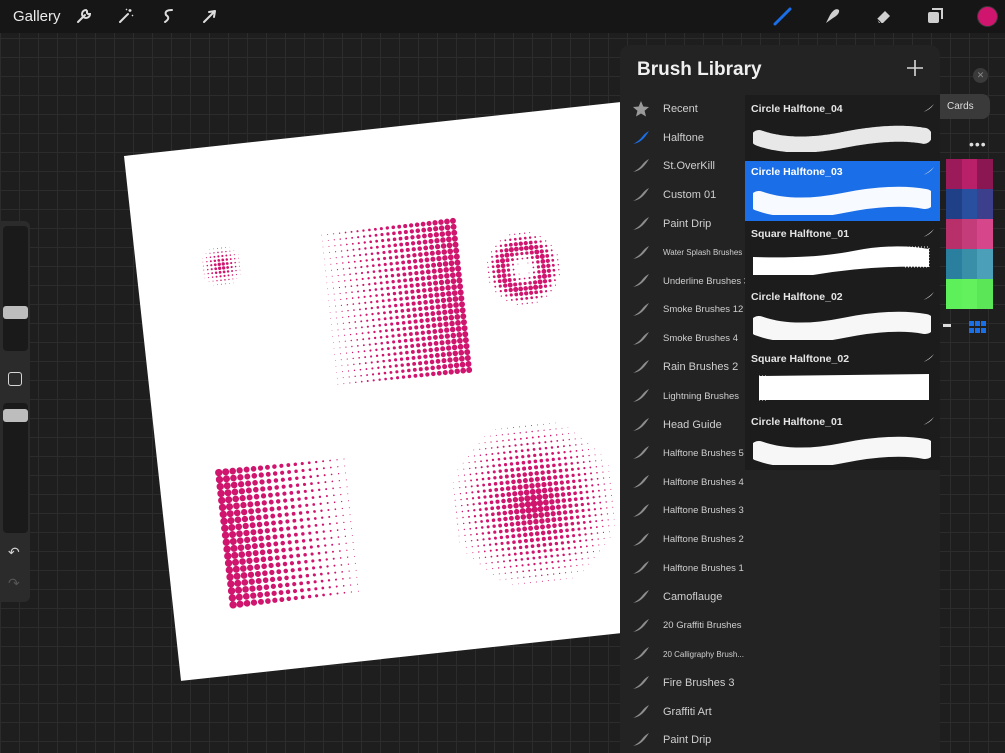  I want to click on brush-set-item: Smoke Brushes 4, so click(686, 339).